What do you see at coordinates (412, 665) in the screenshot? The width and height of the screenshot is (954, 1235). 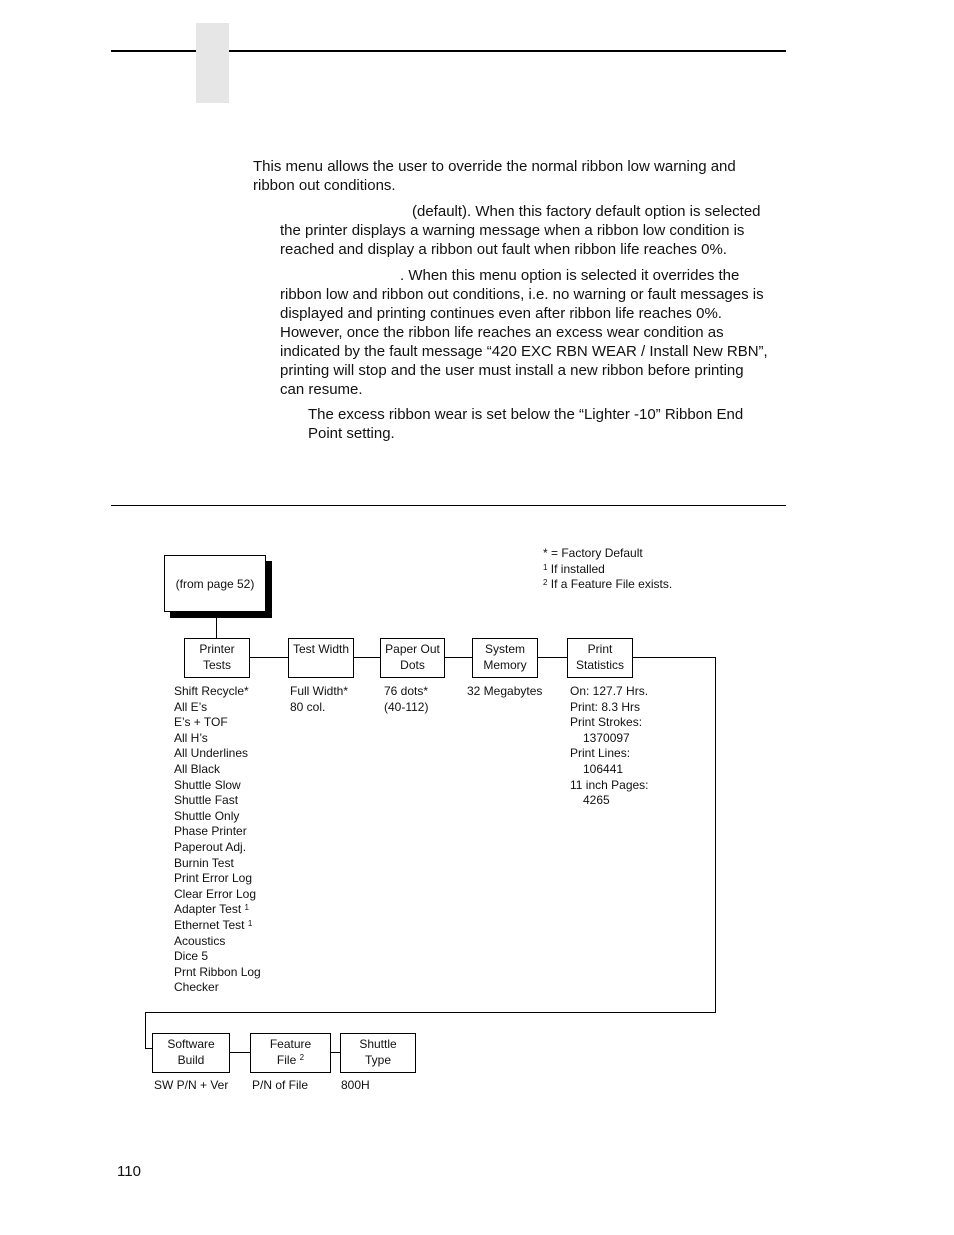 I see `box-label: Dots` at bounding box center [412, 665].